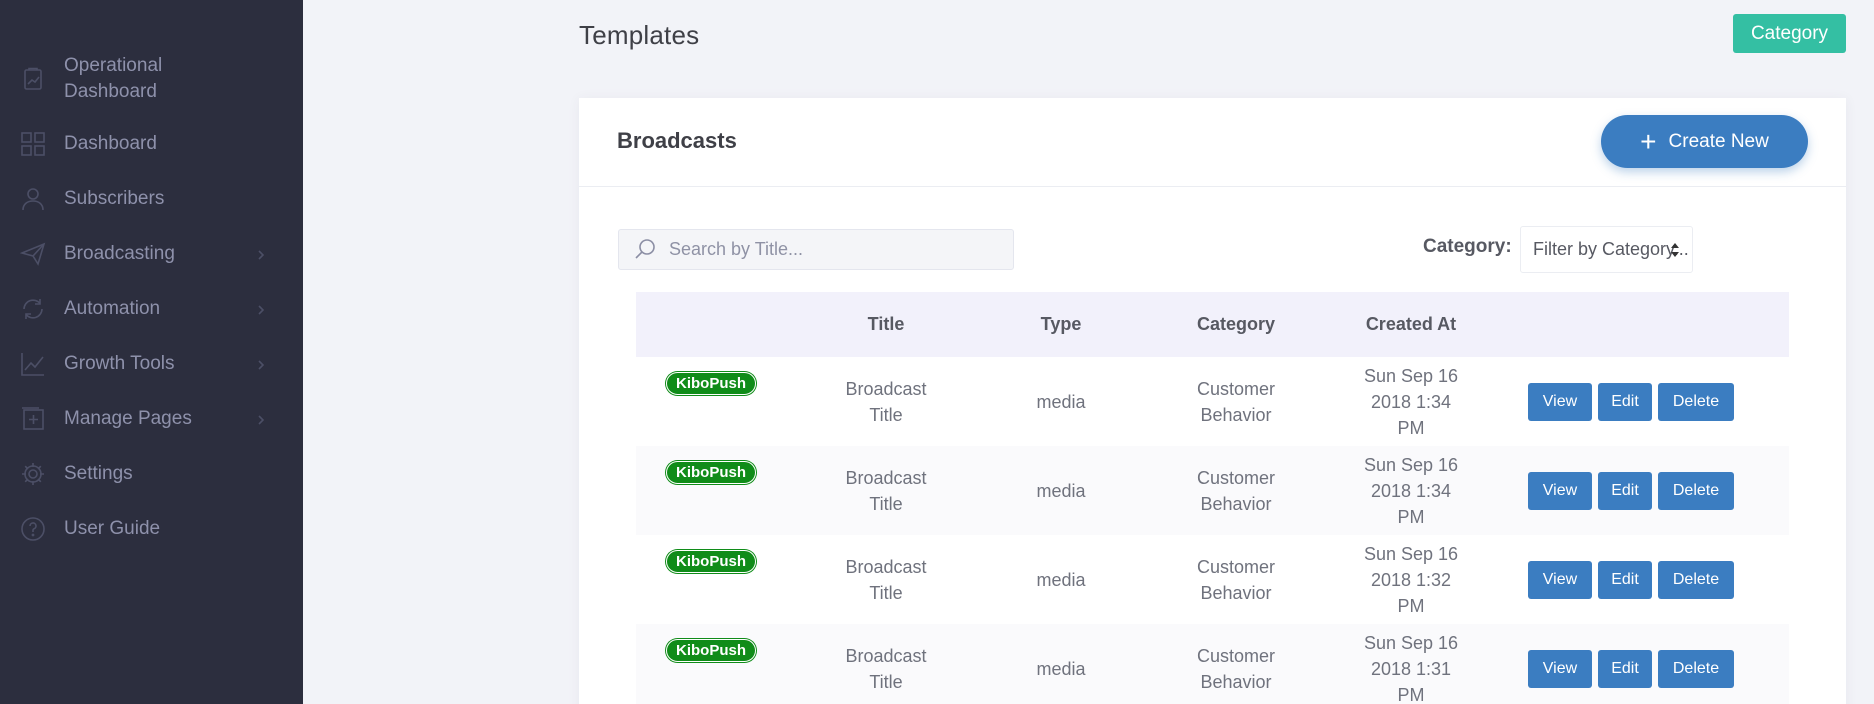 The height and width of the screenshot is (704, 1874). I want to click on created-at-text: Sun Sep 16 2018 1:32 PM, so click(1411, 579).